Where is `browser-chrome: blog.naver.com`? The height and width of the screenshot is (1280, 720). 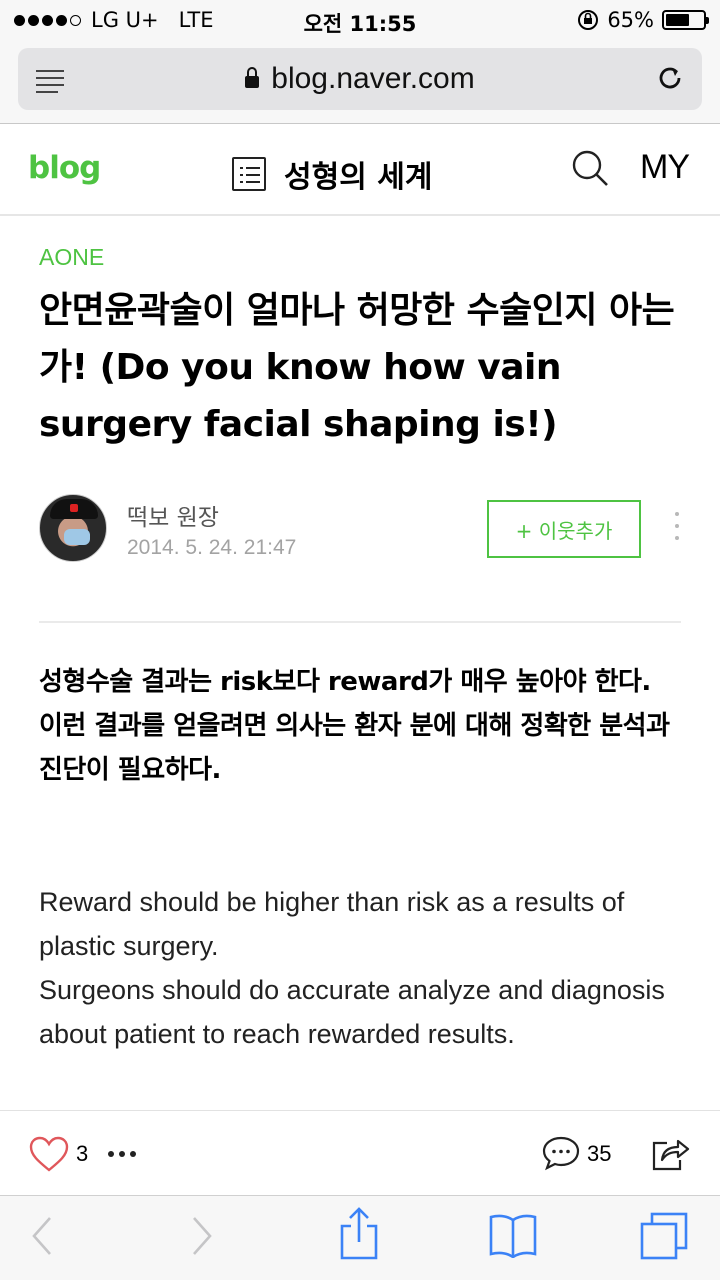
browser-chrome: blog.naver.com is located at coordinates (360, 82).